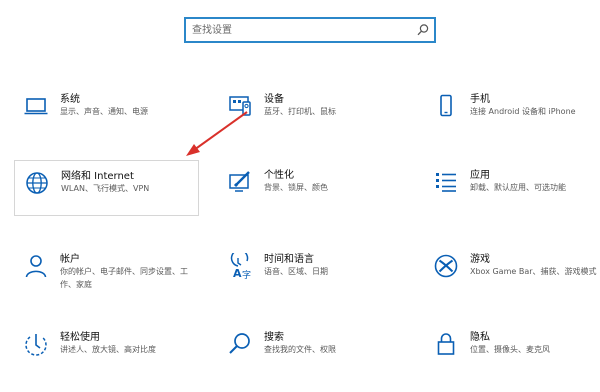  I want to click on tile-description: 语音、区域、日期, so click(296, 271).